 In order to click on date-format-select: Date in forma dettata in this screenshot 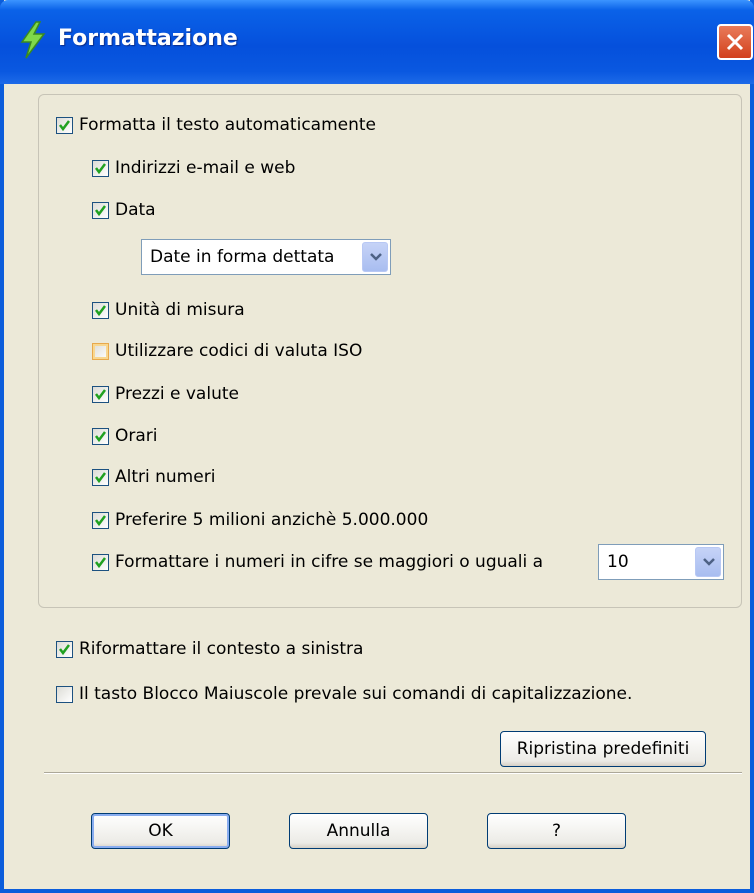, I will do `click(266, 257)`.